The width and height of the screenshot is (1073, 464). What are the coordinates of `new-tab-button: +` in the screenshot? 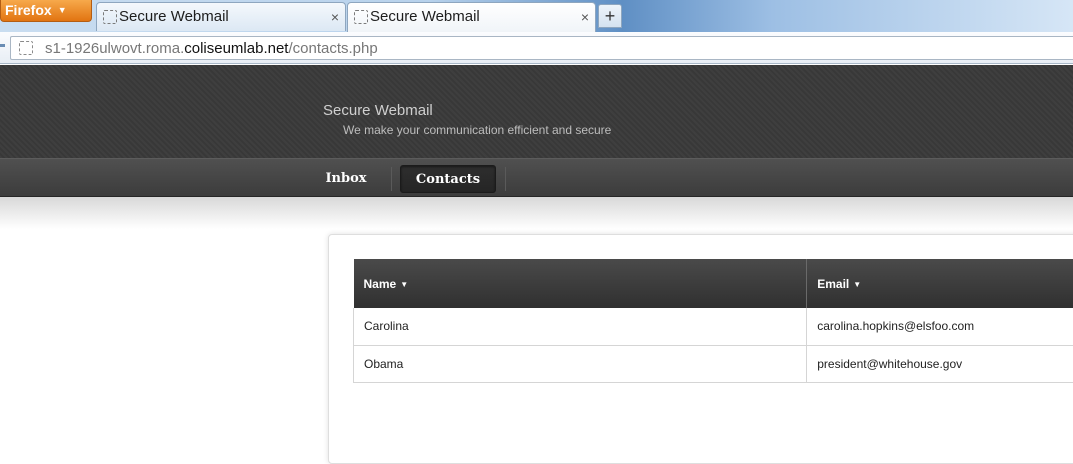 It's located at (610, 16).